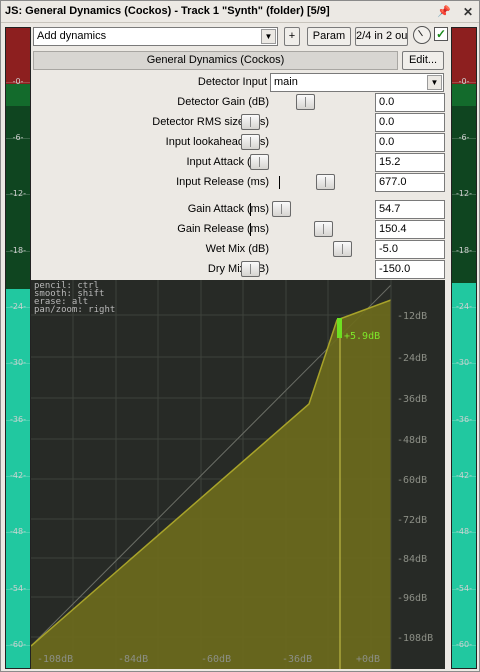  I want to click on slider-marker-gain-attack, so click(250, 209).